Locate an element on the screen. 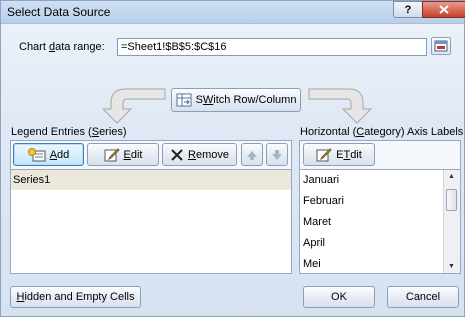 The height and width of the screenshot is (317, 465). series-list-item: Series1 is located at coordinates (151, 180).